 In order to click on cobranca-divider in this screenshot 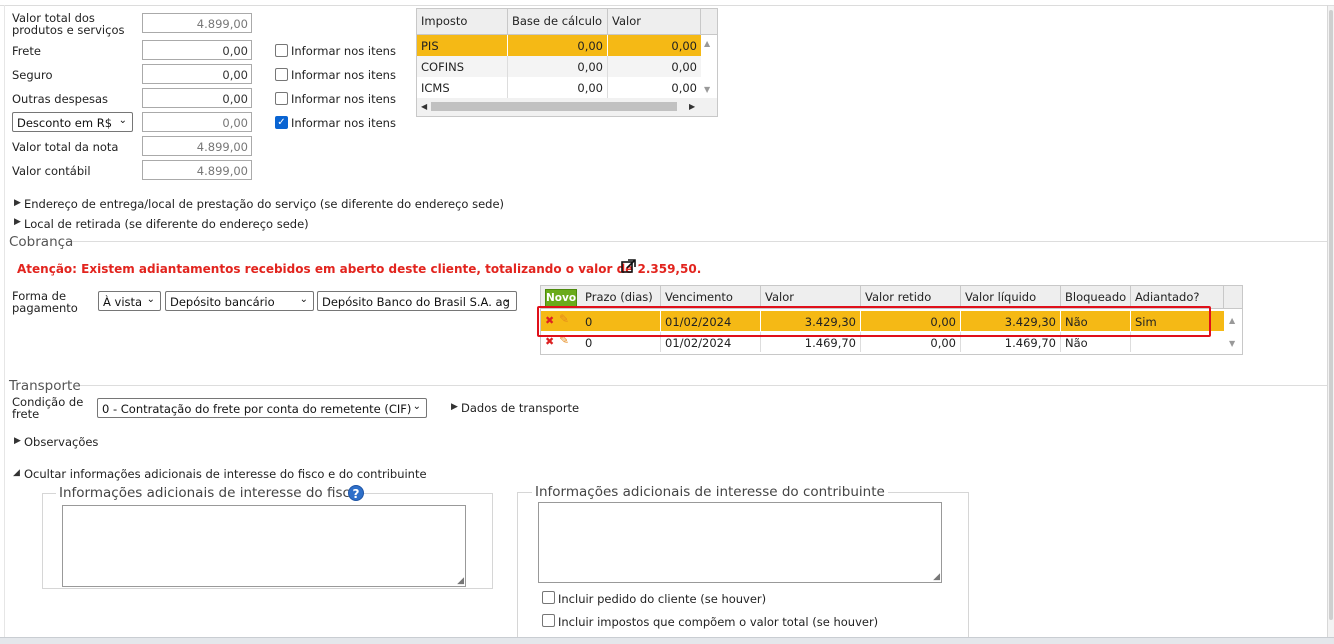, I will do `click(699, 241)`.